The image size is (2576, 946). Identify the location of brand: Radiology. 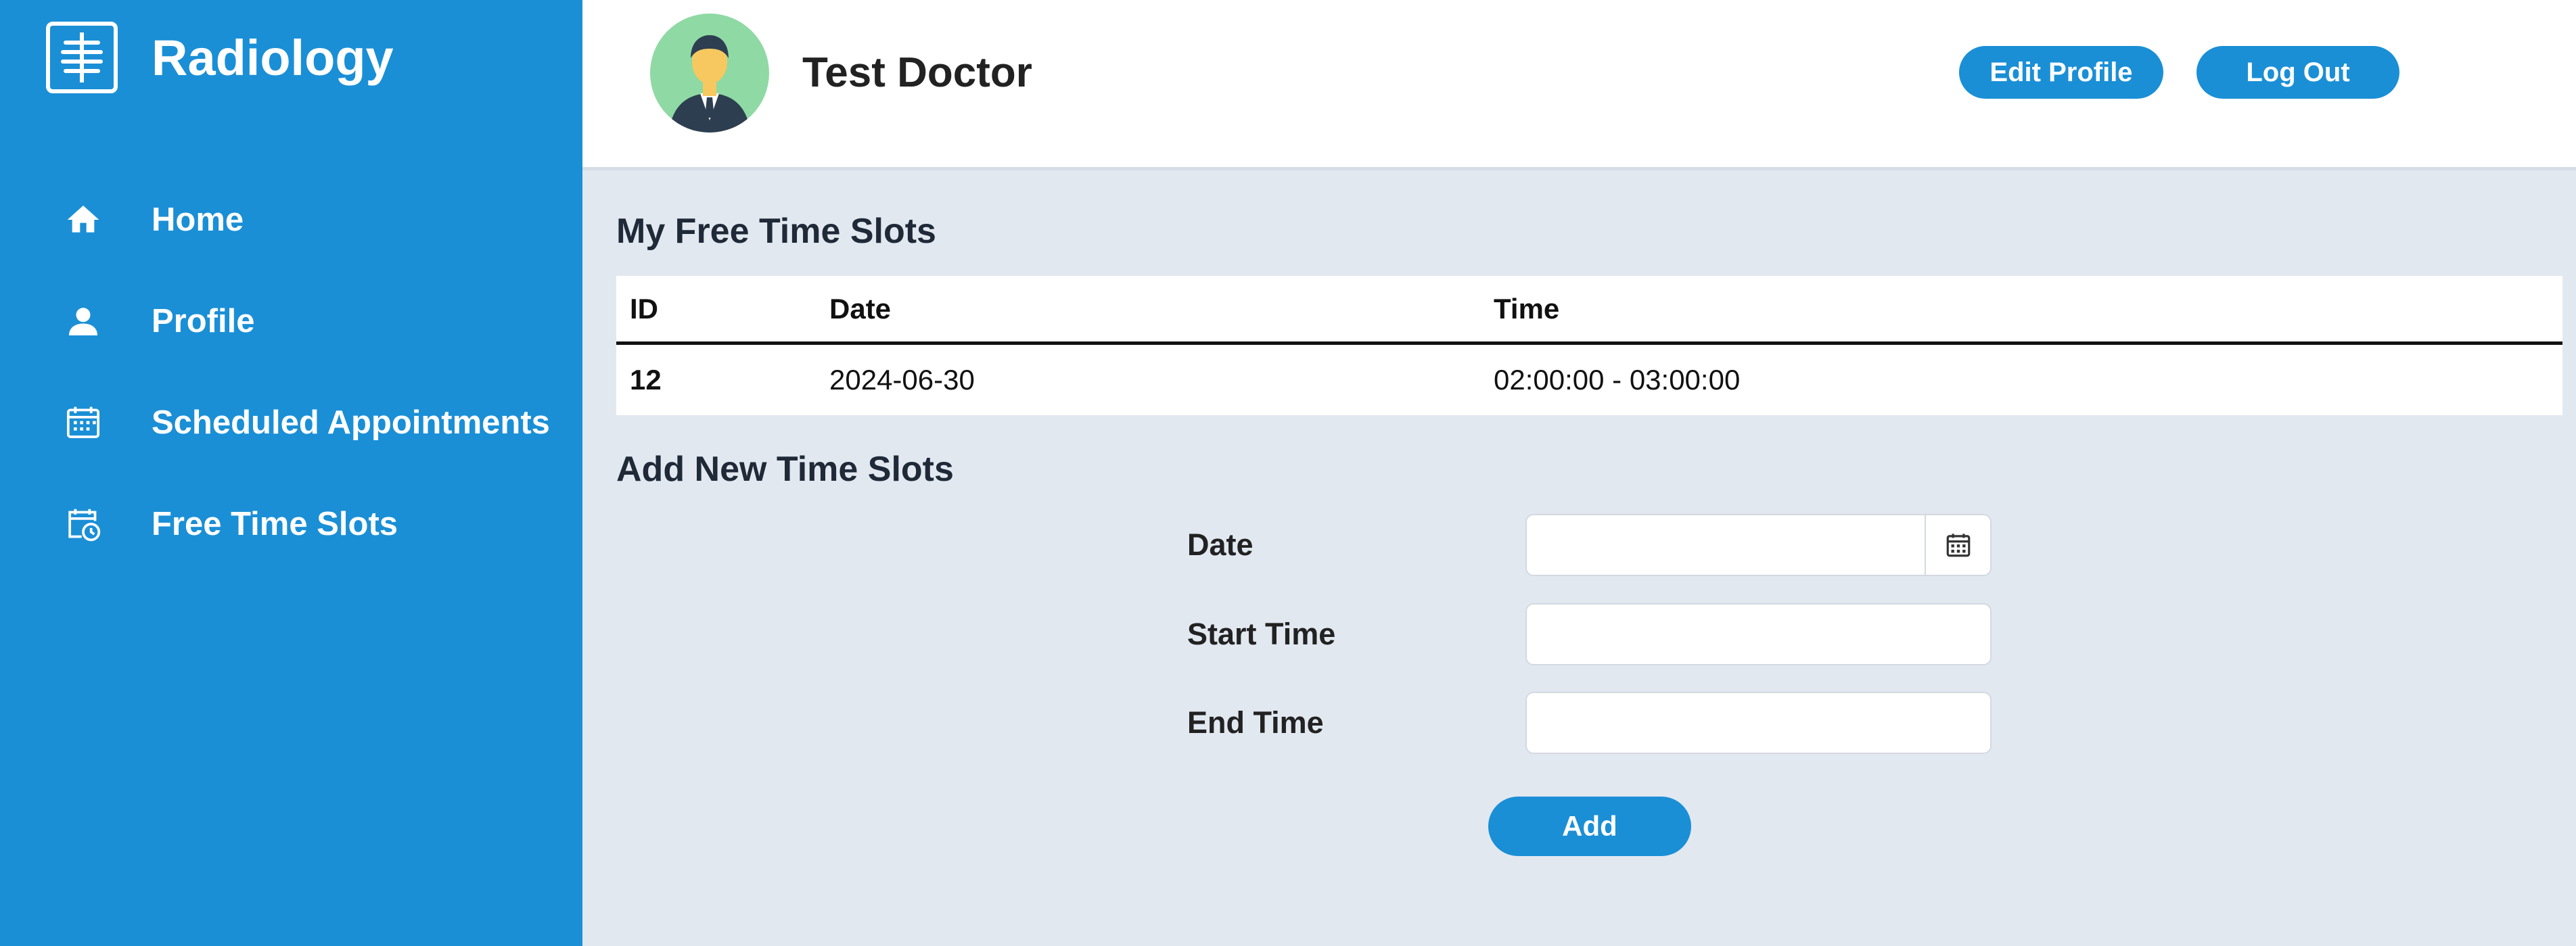
(220, 57).